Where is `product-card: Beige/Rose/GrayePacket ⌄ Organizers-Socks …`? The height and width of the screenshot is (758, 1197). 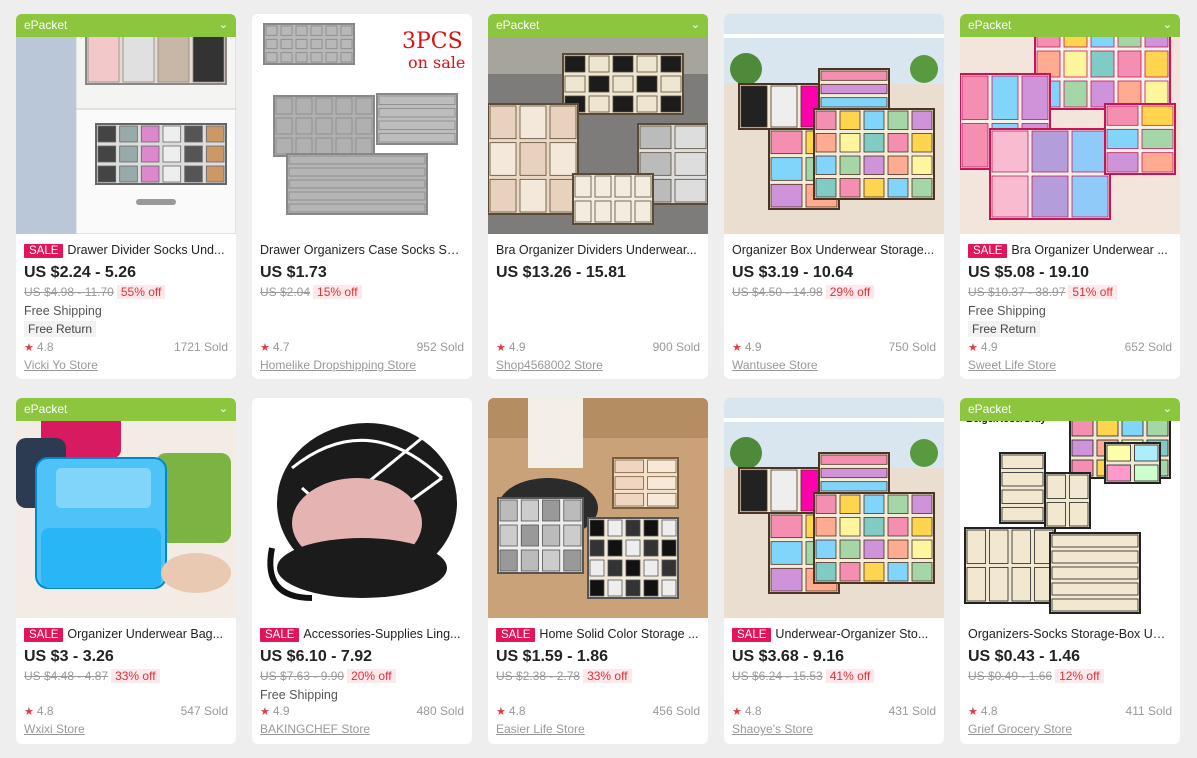
product-card: Beige/Rose/GrayePacket ⌄ Organizers-Socks … is located at coordinates (1070, 571).